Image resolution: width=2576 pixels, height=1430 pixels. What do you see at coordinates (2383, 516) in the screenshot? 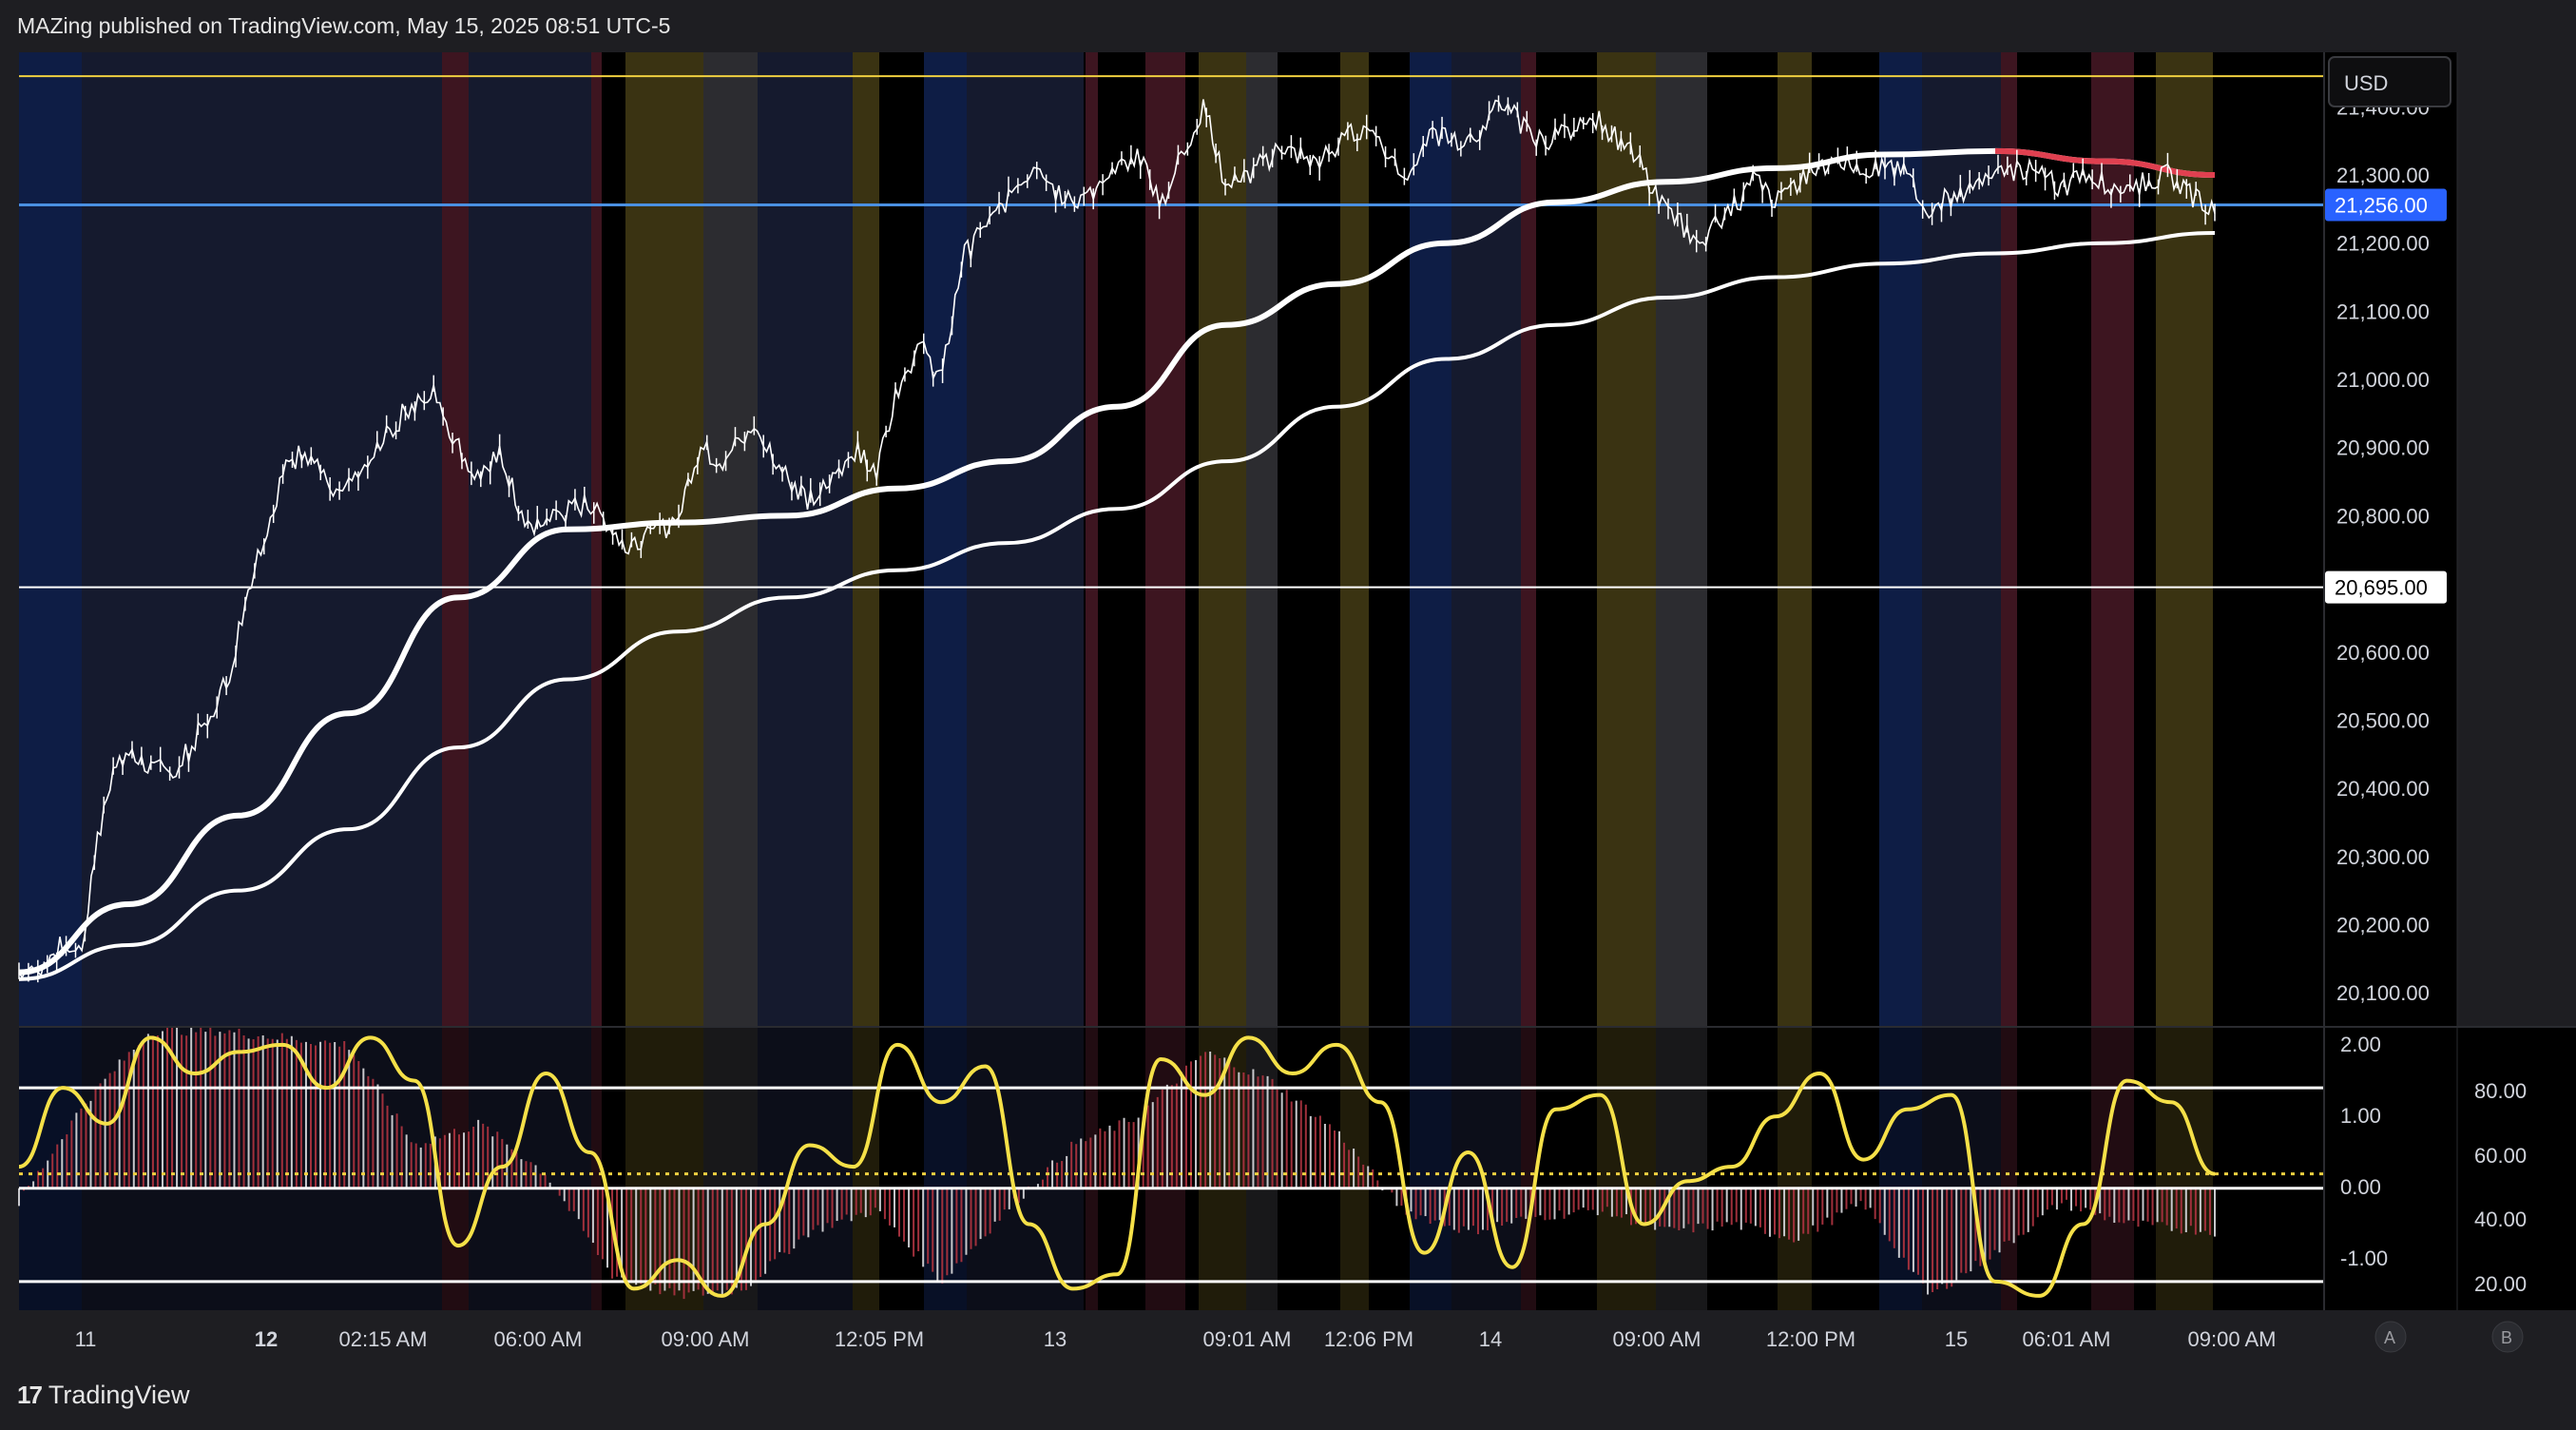
I see `price-tick-label: 20,800.00` at bounding box center [2383, 516].